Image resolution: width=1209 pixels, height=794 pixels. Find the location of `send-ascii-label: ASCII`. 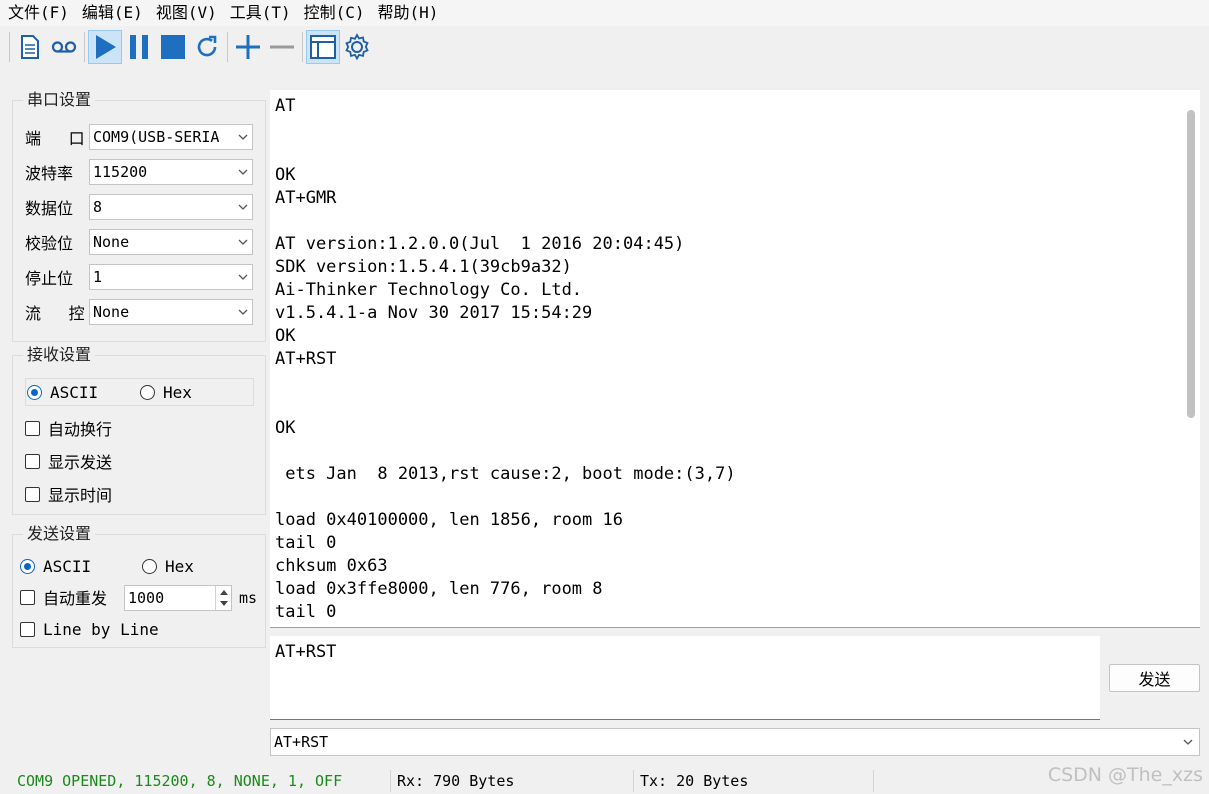

send-ascii-label: ASCII is located at coordinates (67, 566).